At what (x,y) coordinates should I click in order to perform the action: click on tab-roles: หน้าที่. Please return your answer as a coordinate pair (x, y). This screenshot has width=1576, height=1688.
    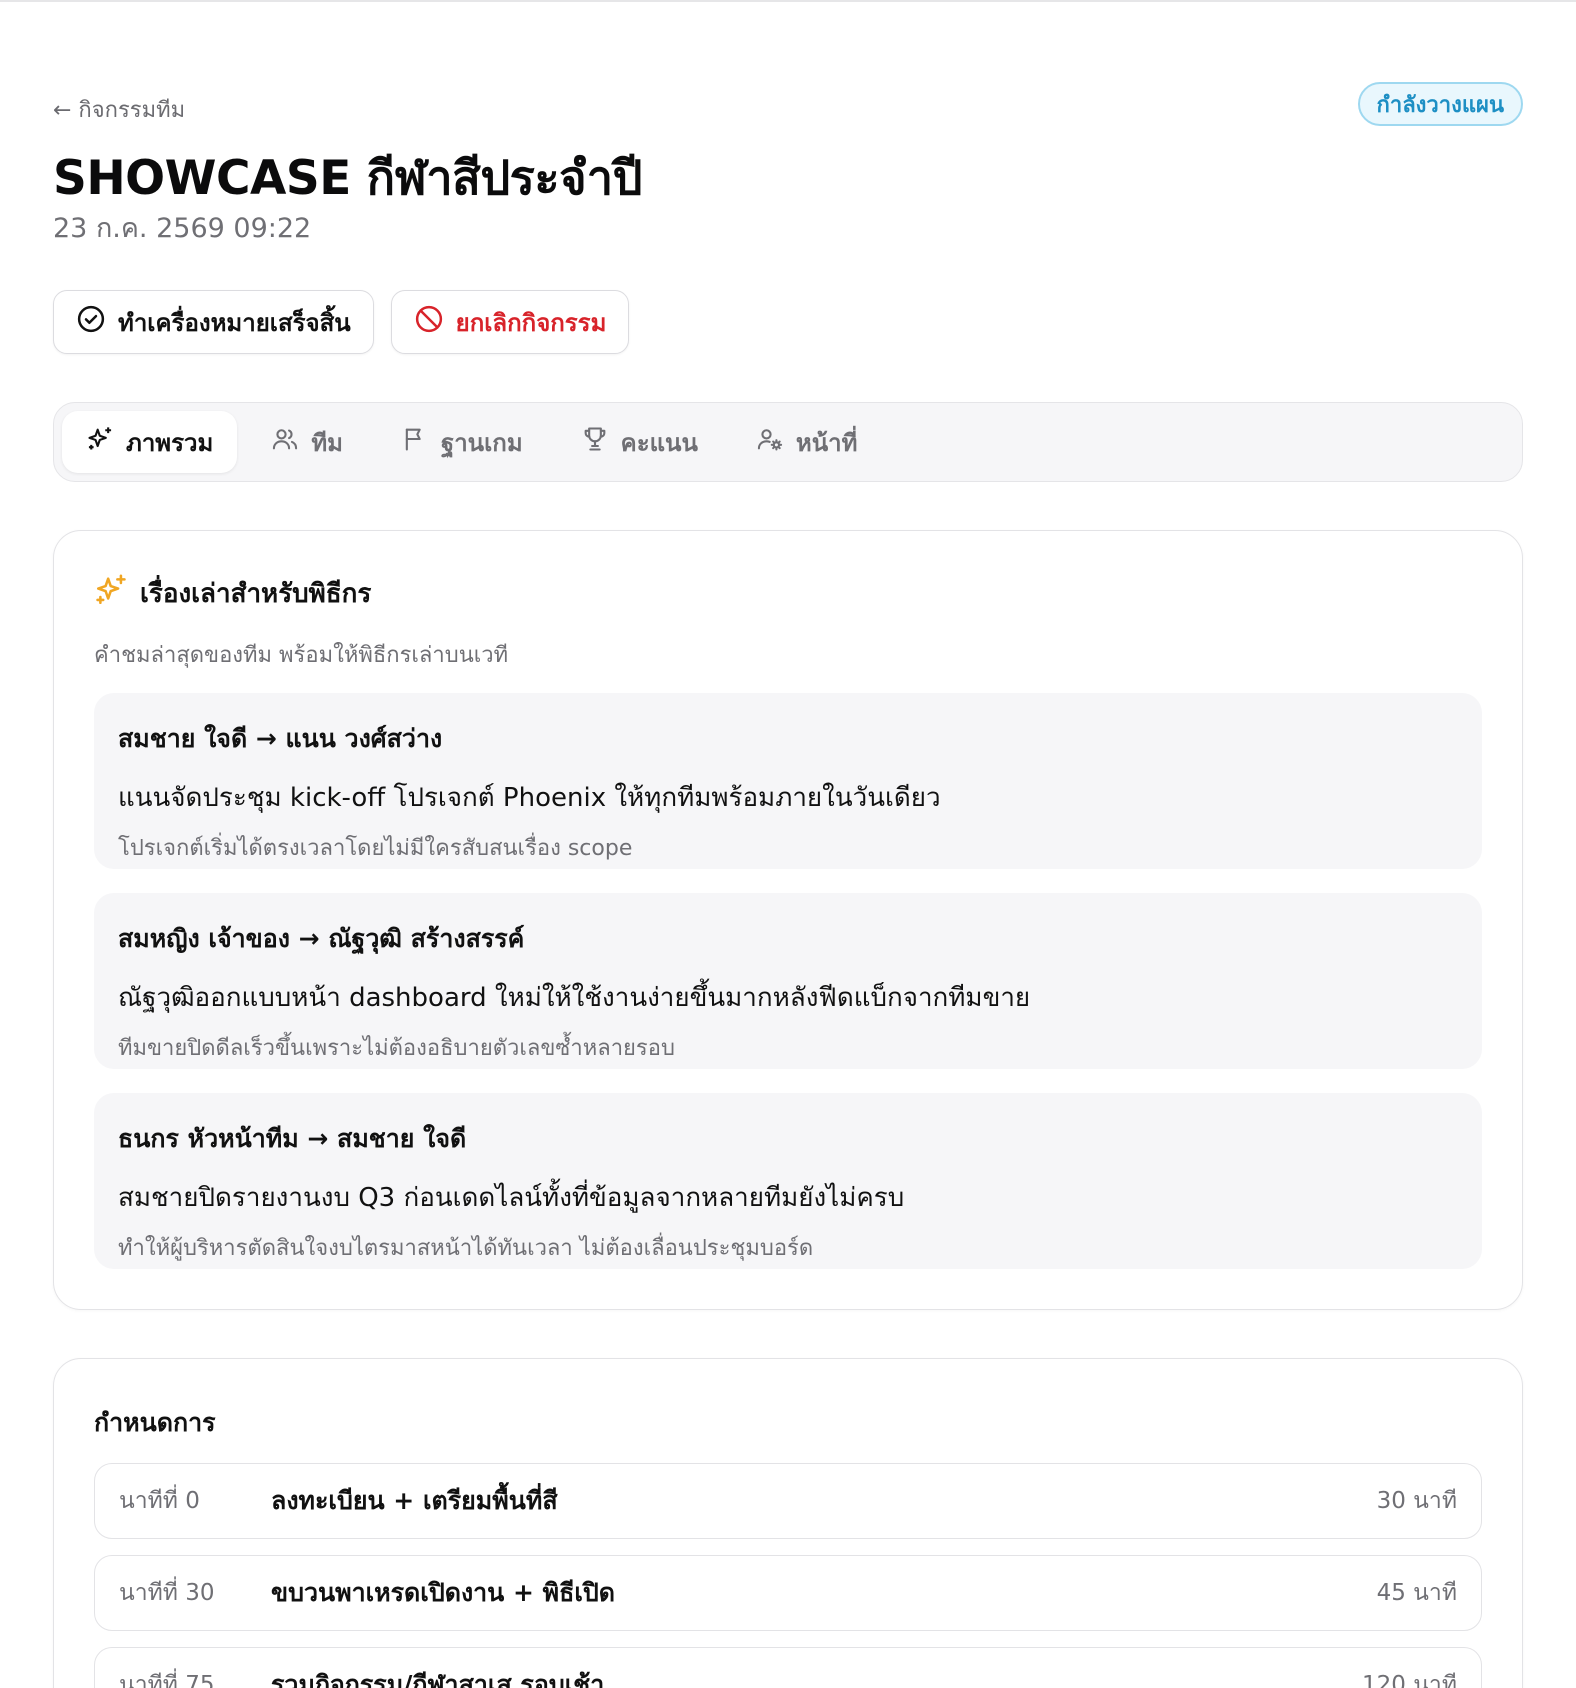
    Looking at the image, I should click on (807, 442).